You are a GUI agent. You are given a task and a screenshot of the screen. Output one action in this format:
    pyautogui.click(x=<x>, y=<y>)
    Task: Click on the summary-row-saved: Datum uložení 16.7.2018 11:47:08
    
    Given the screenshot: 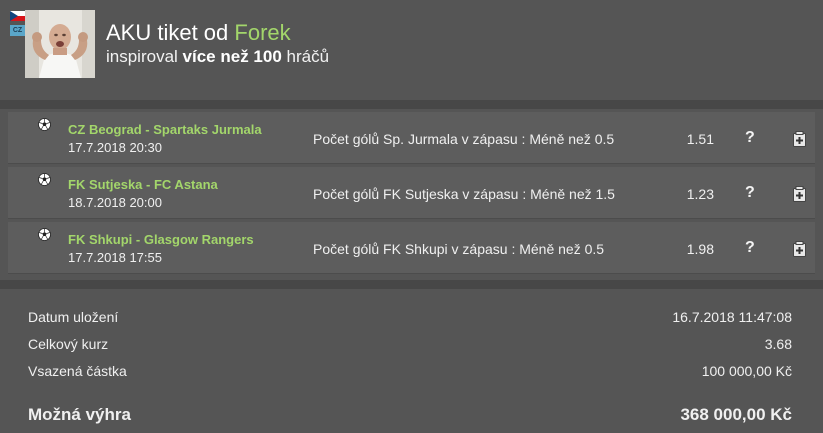 What is the action you would take?
    pyautogui.click(x=410, y=317)
    